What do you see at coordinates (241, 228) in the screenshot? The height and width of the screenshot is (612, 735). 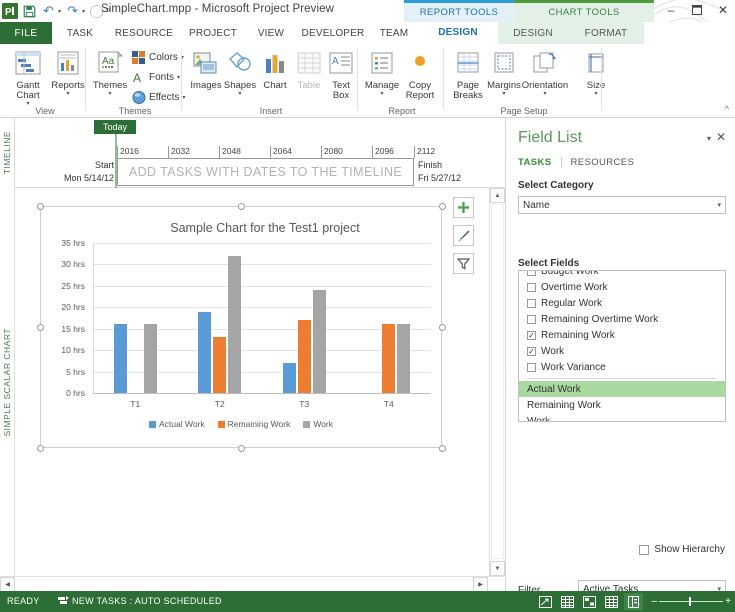 I see `chart-title: Sample Chart for the Test1 project` at bounding box center [241, 228].